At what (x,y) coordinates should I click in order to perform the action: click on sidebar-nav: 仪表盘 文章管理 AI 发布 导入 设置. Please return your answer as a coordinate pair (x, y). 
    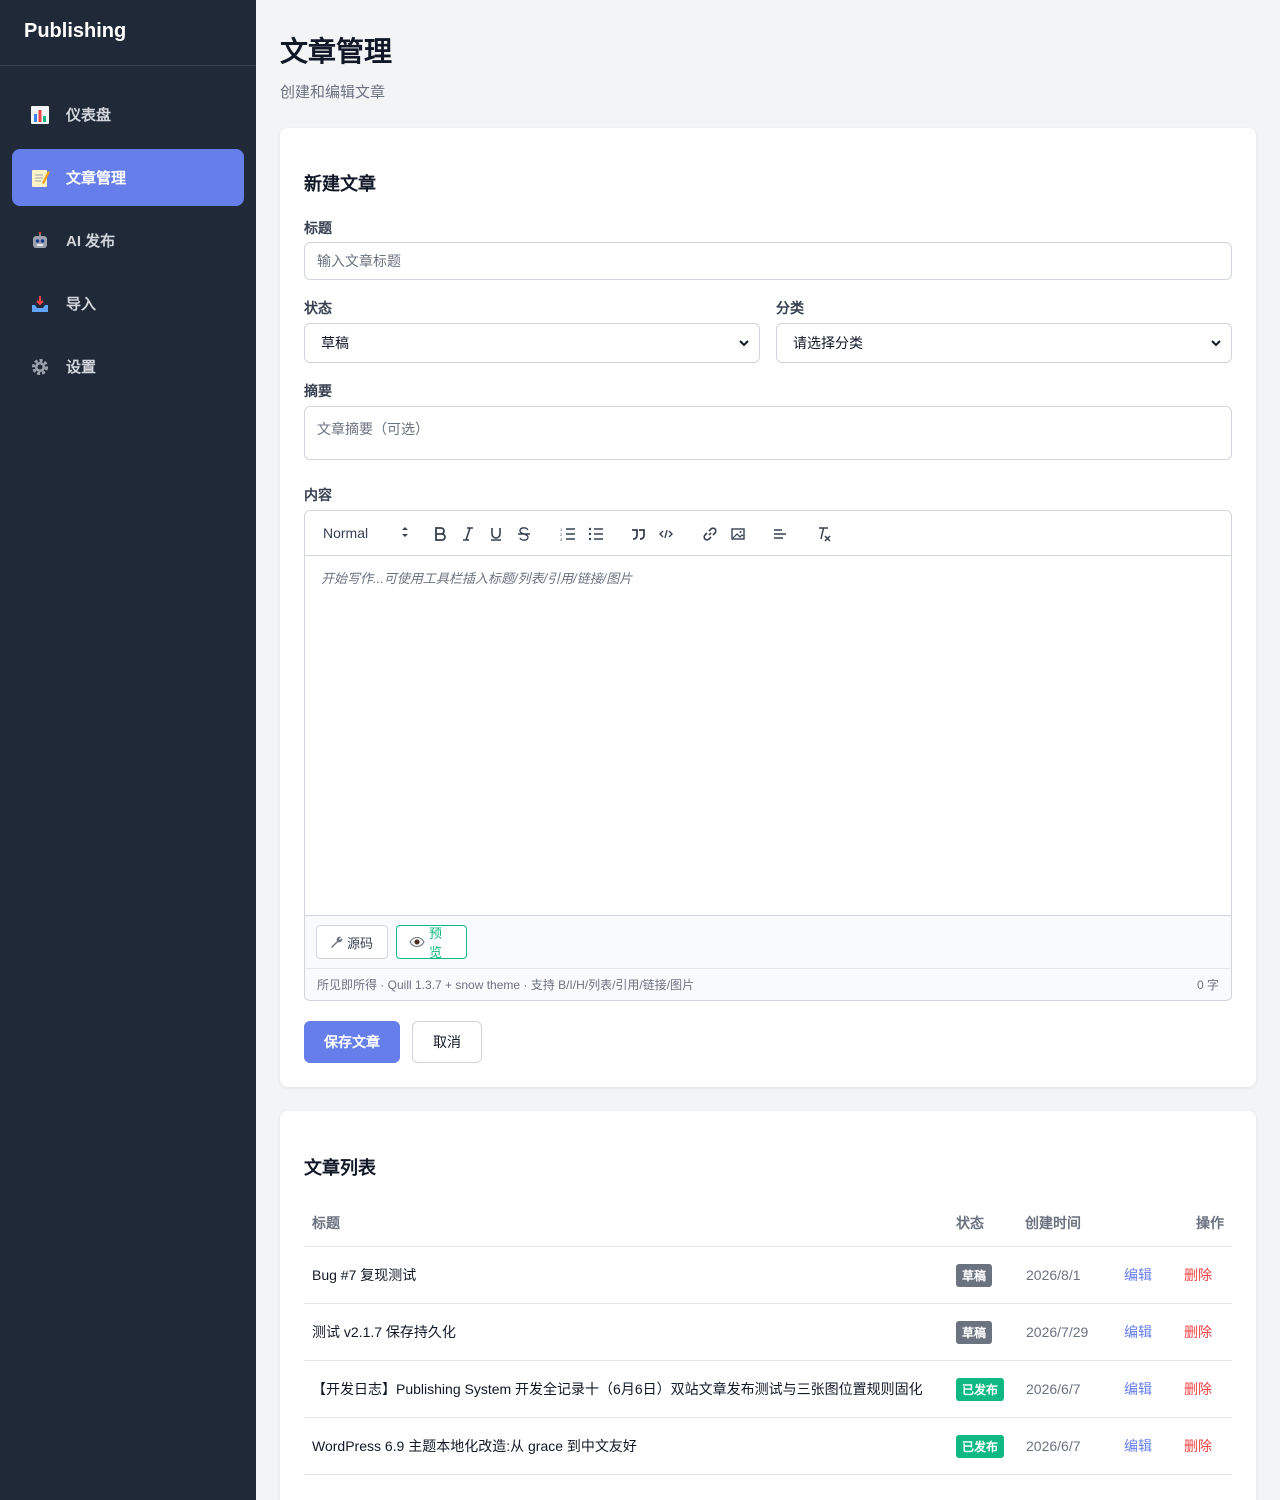
    Looking at the image, I should click on (128, 243).